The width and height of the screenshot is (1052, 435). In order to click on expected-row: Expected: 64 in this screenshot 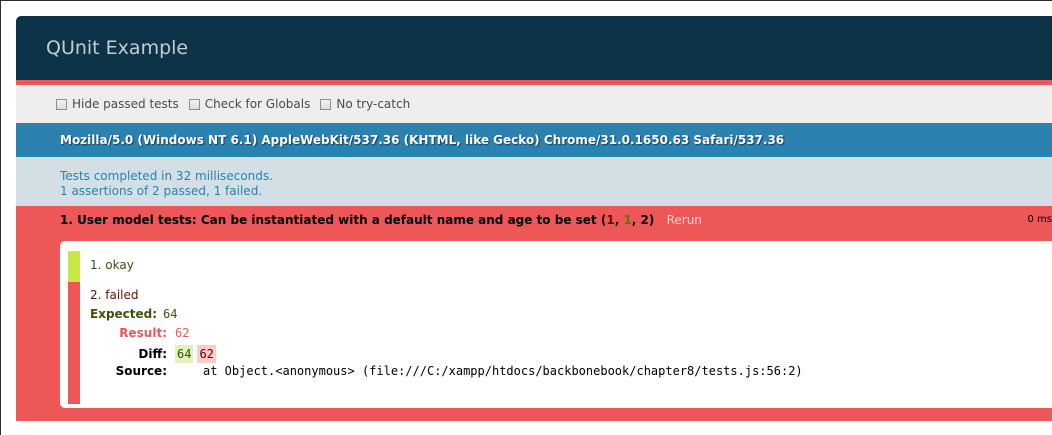, I will do `click(571, 316)`.